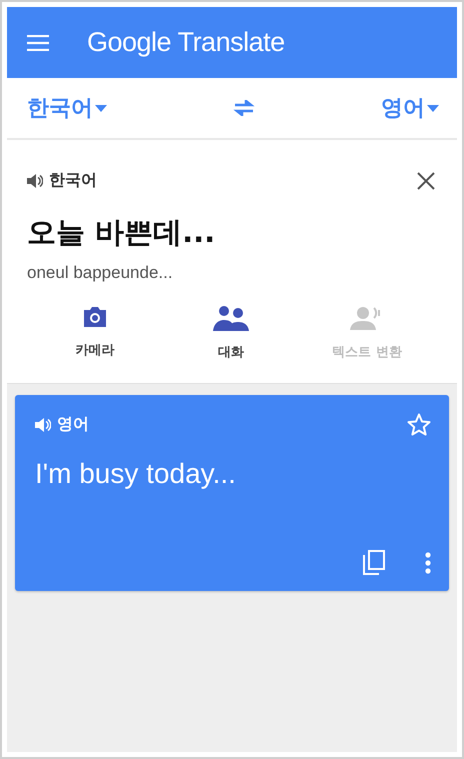 The image size is (464, 759). I want to click on camera-icon, so click(95, 317).